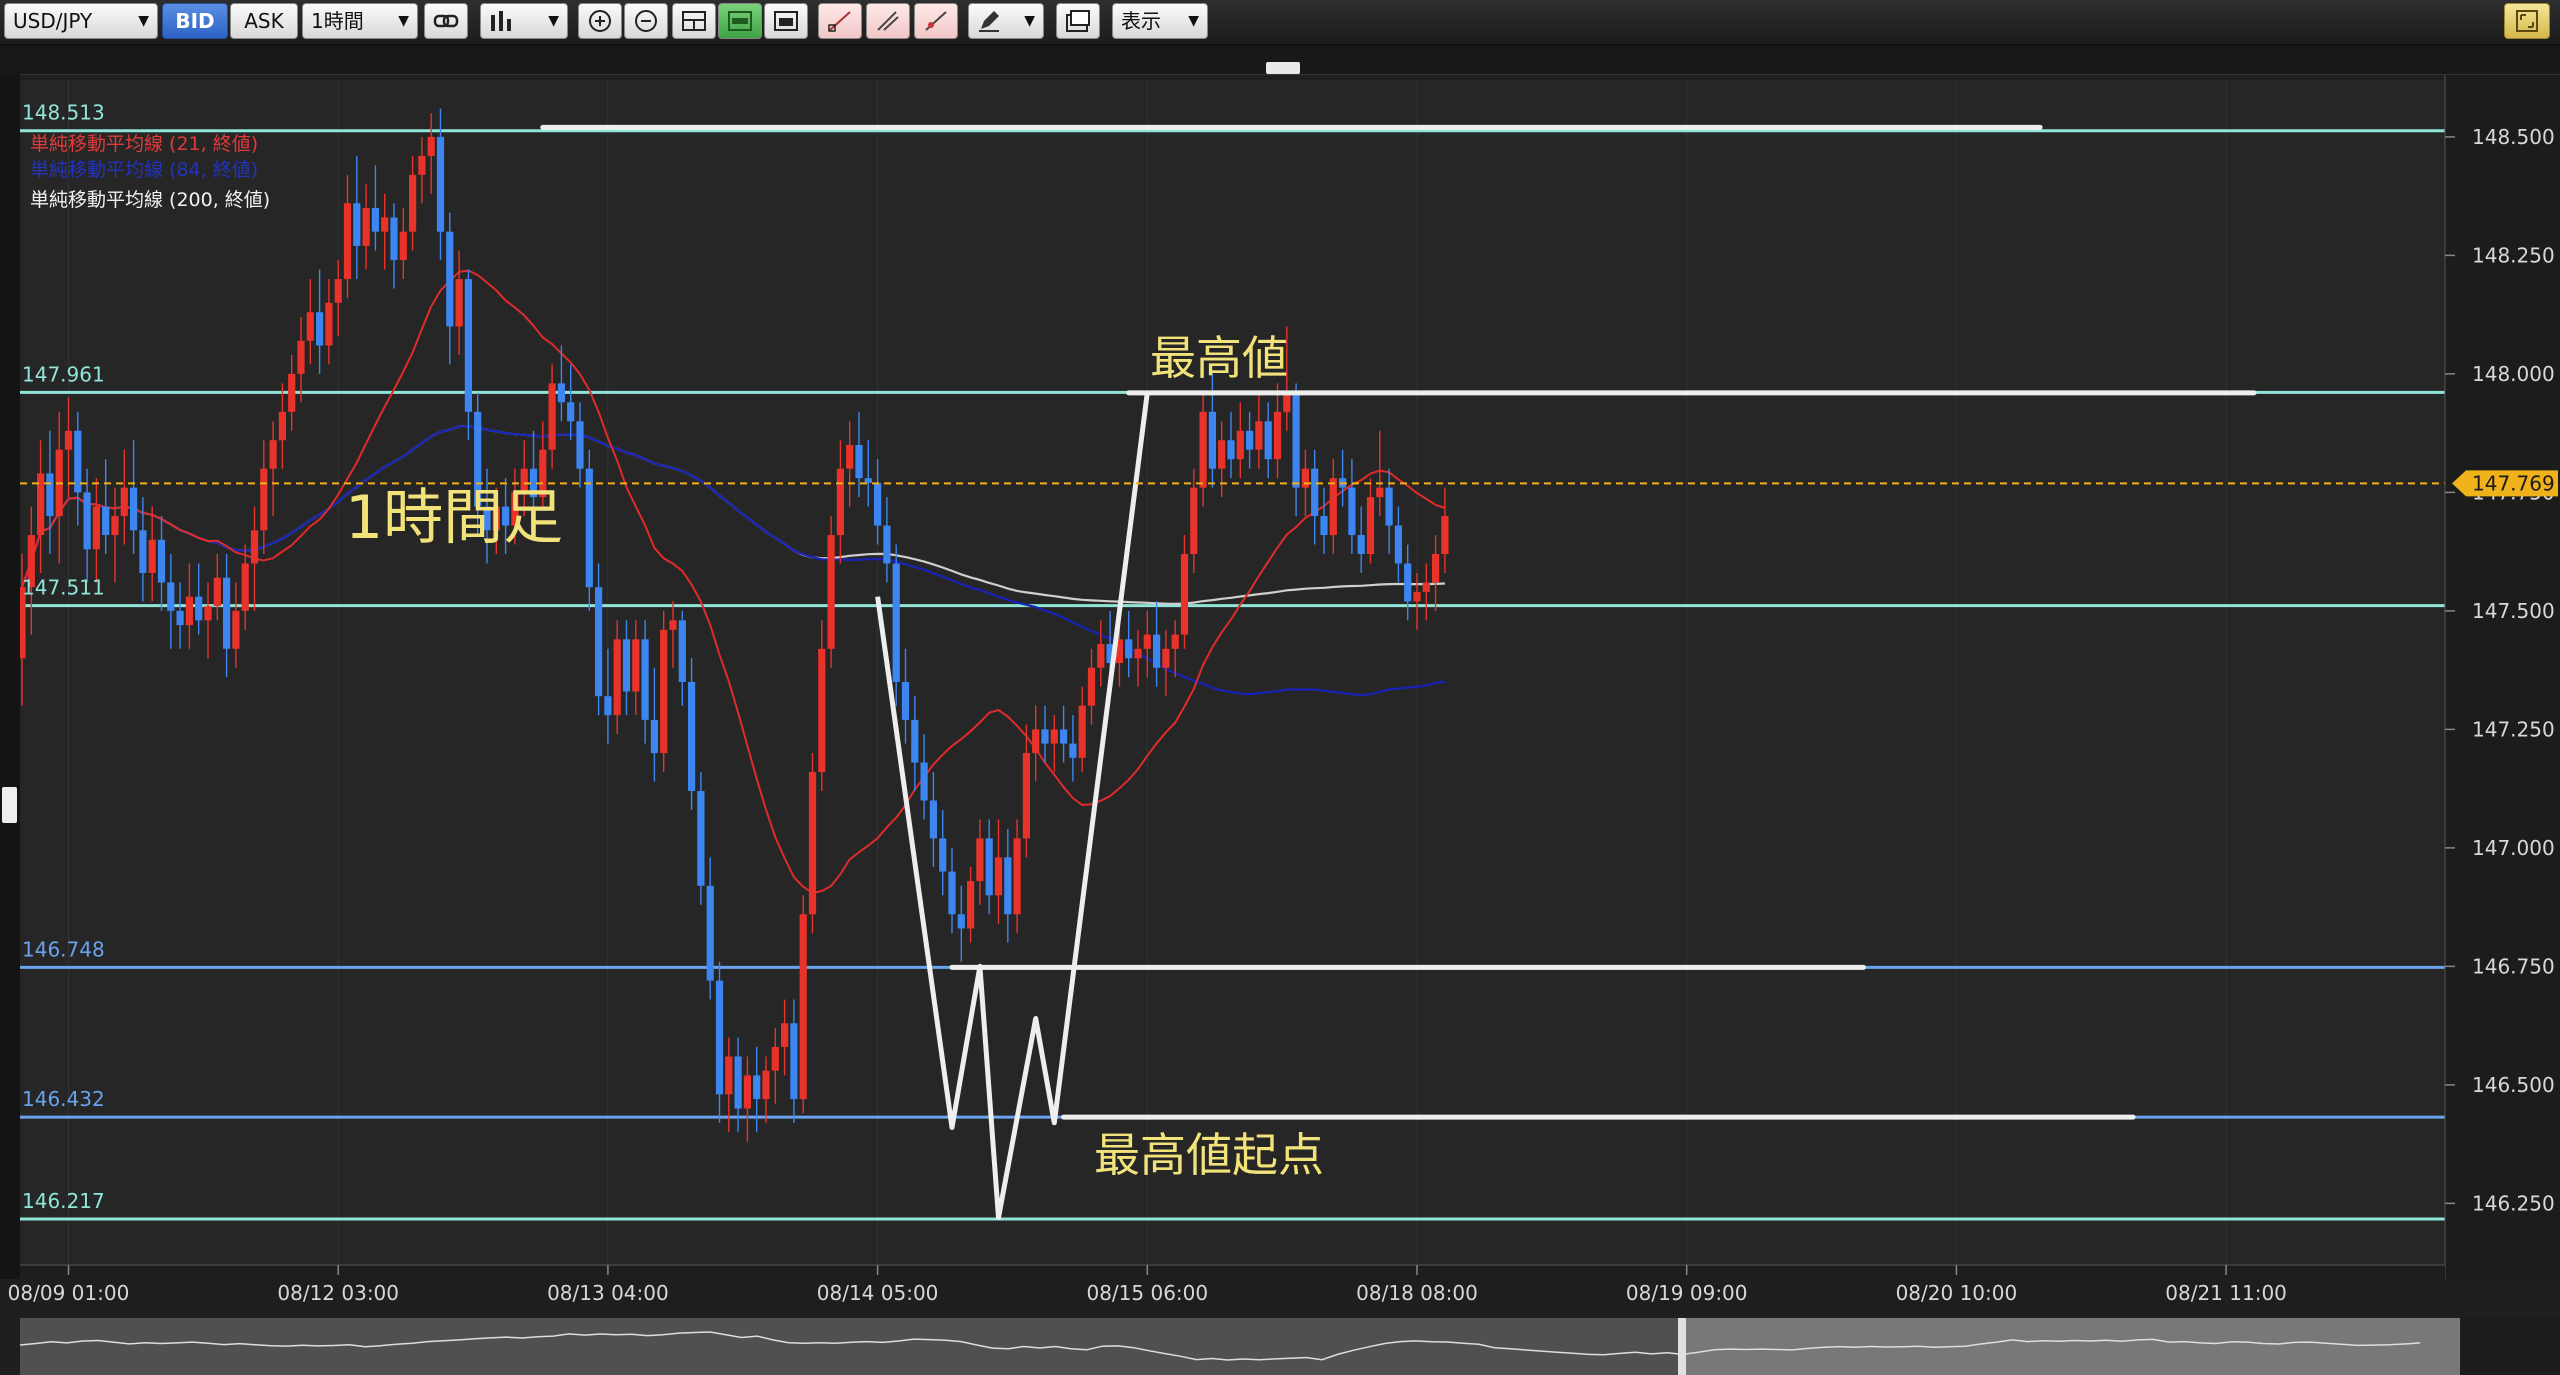  What do you see at coordinates (1006, 21) in the screenshot?
I see `draw-tool-select: ▼` at bounding box center [1006, 21].